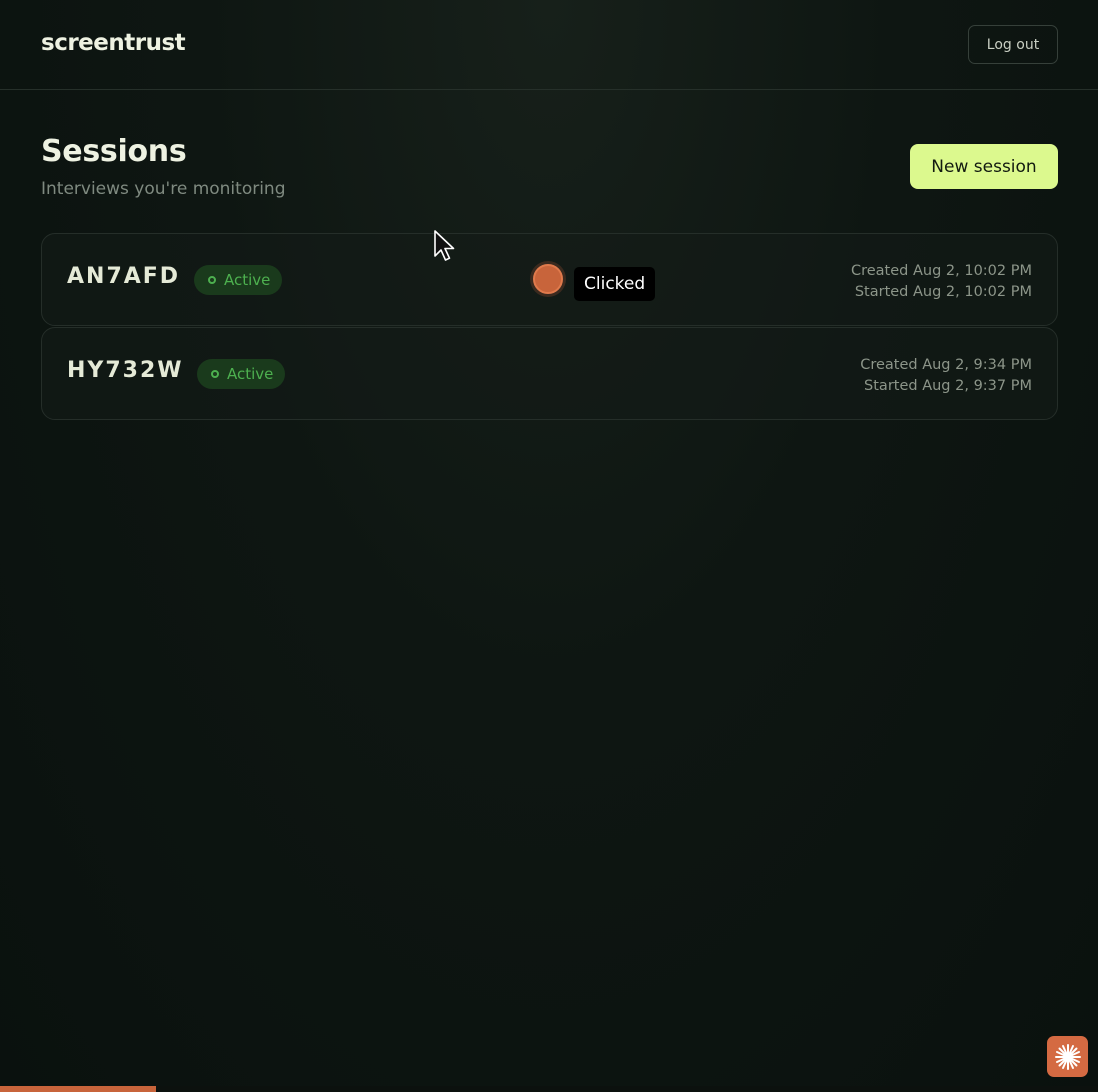 The width and height of the screenshot is (1098, 1092). What do you see at coordinates (615, 284) in the screenshot?
I see `click-label: Clicked` at bounding box center [615, 284].